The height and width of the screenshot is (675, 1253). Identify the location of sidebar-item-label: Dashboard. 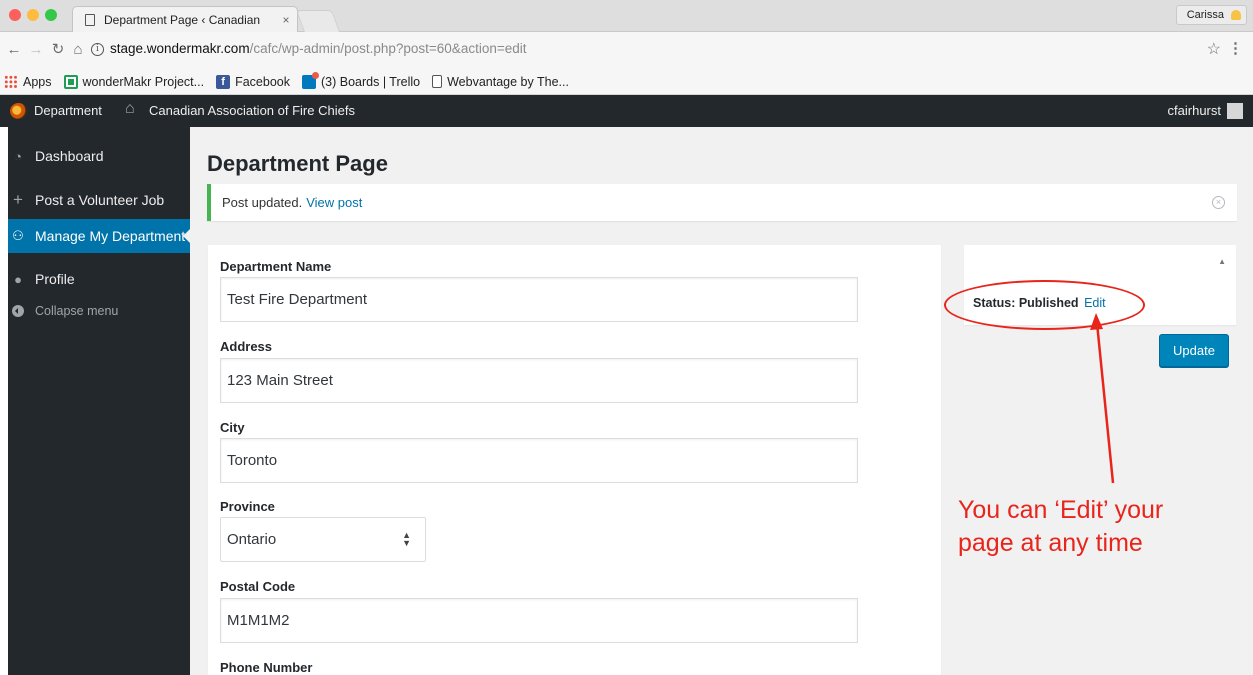
(69, 156).